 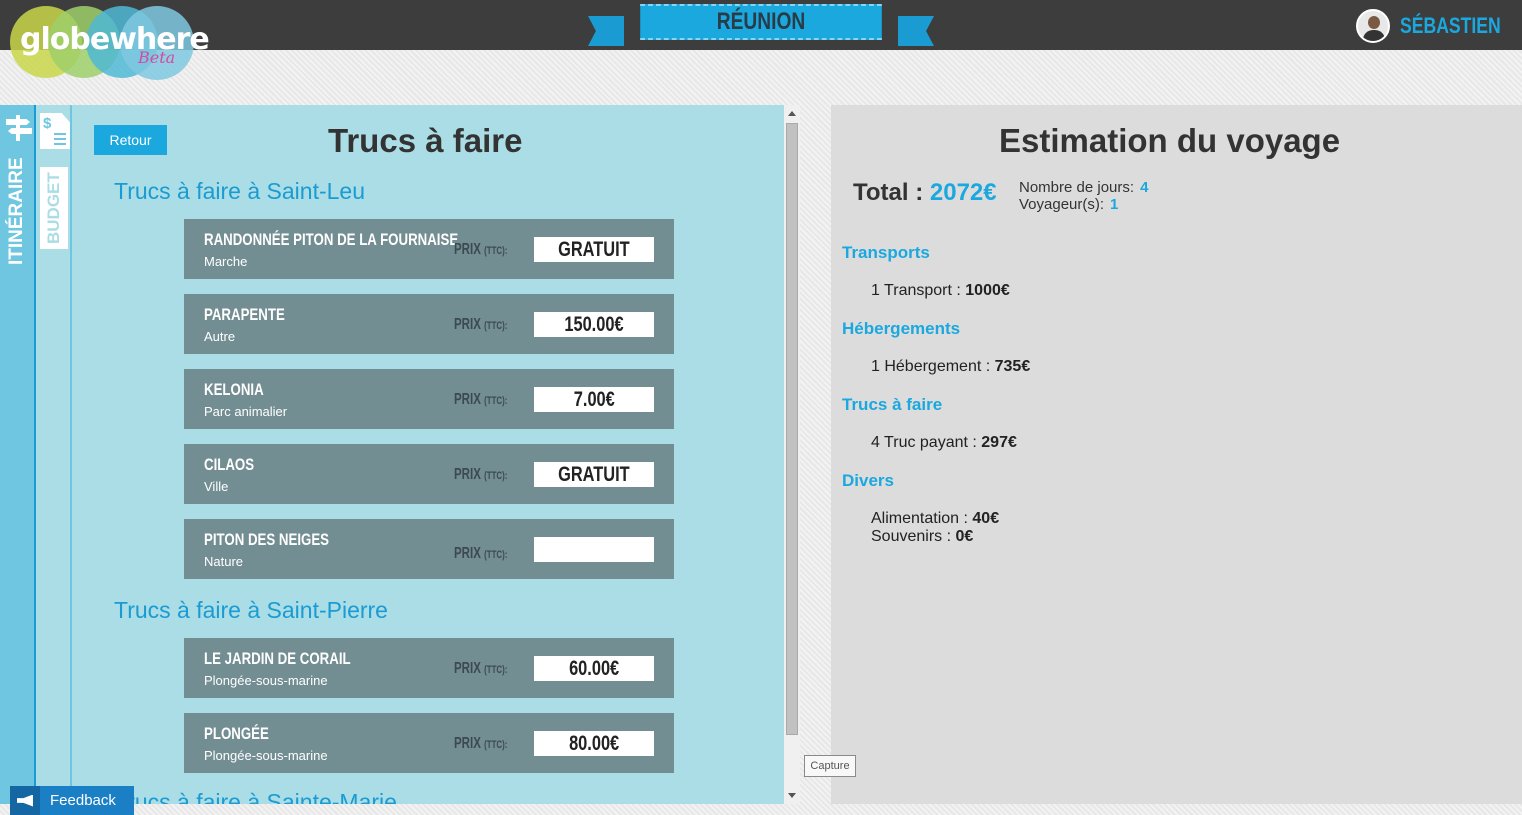 I want to click on activity-name: KELONIA, so click(x=234, y=389).